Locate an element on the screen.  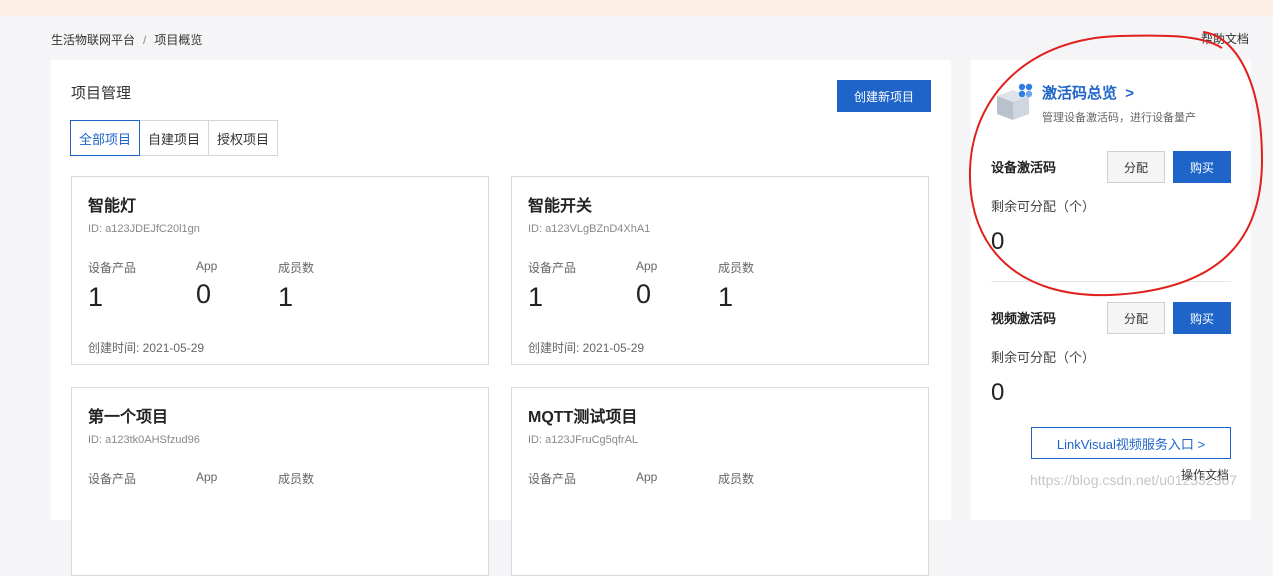
section-divider is located at coordinates (1111, 281).